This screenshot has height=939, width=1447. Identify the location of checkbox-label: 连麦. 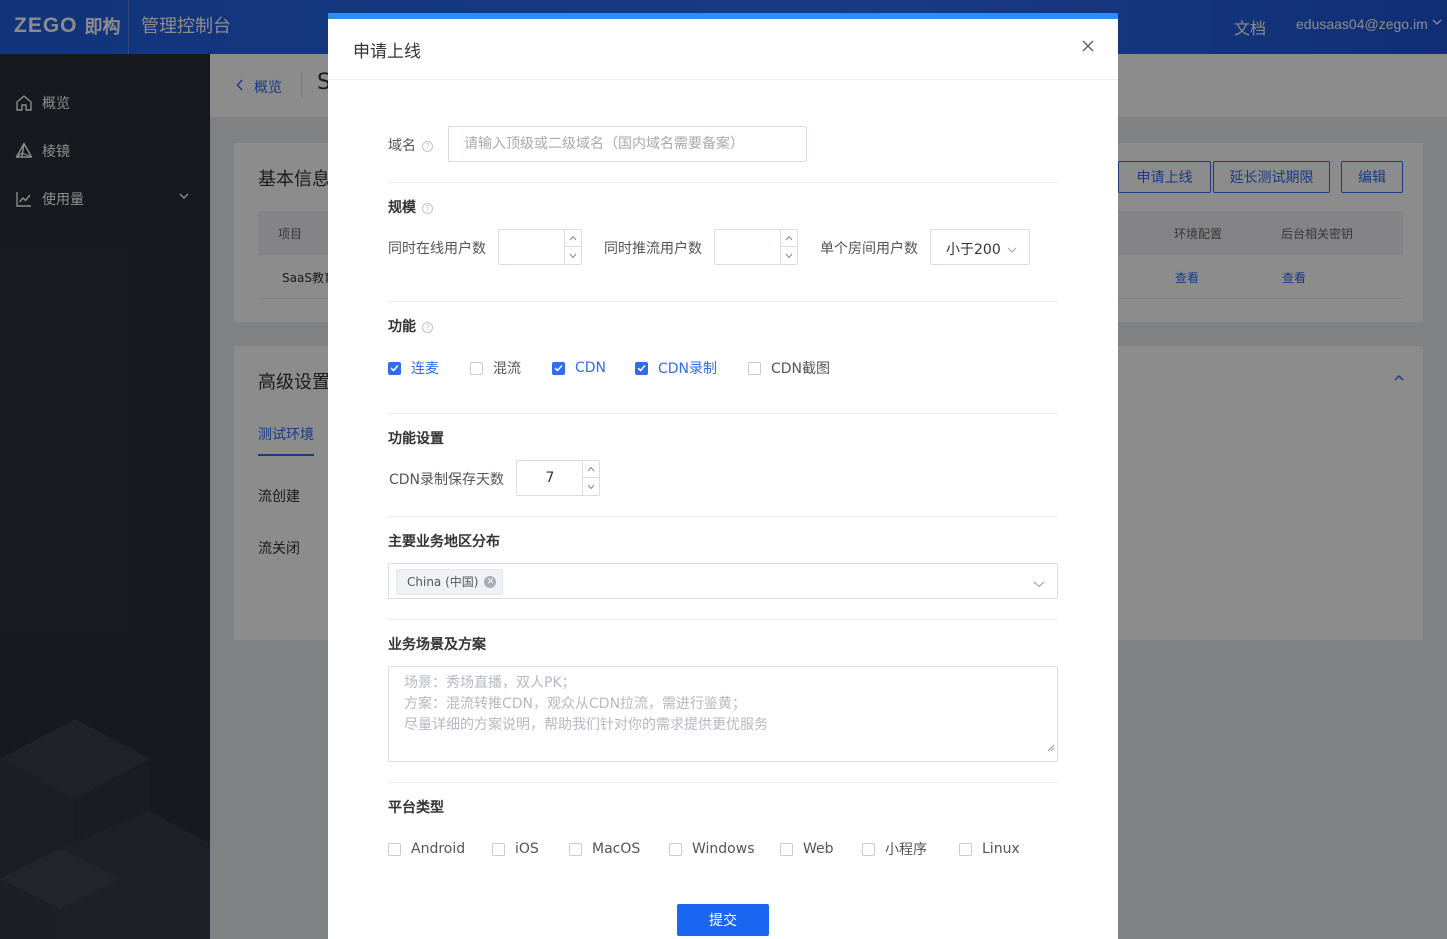
(425, 369).